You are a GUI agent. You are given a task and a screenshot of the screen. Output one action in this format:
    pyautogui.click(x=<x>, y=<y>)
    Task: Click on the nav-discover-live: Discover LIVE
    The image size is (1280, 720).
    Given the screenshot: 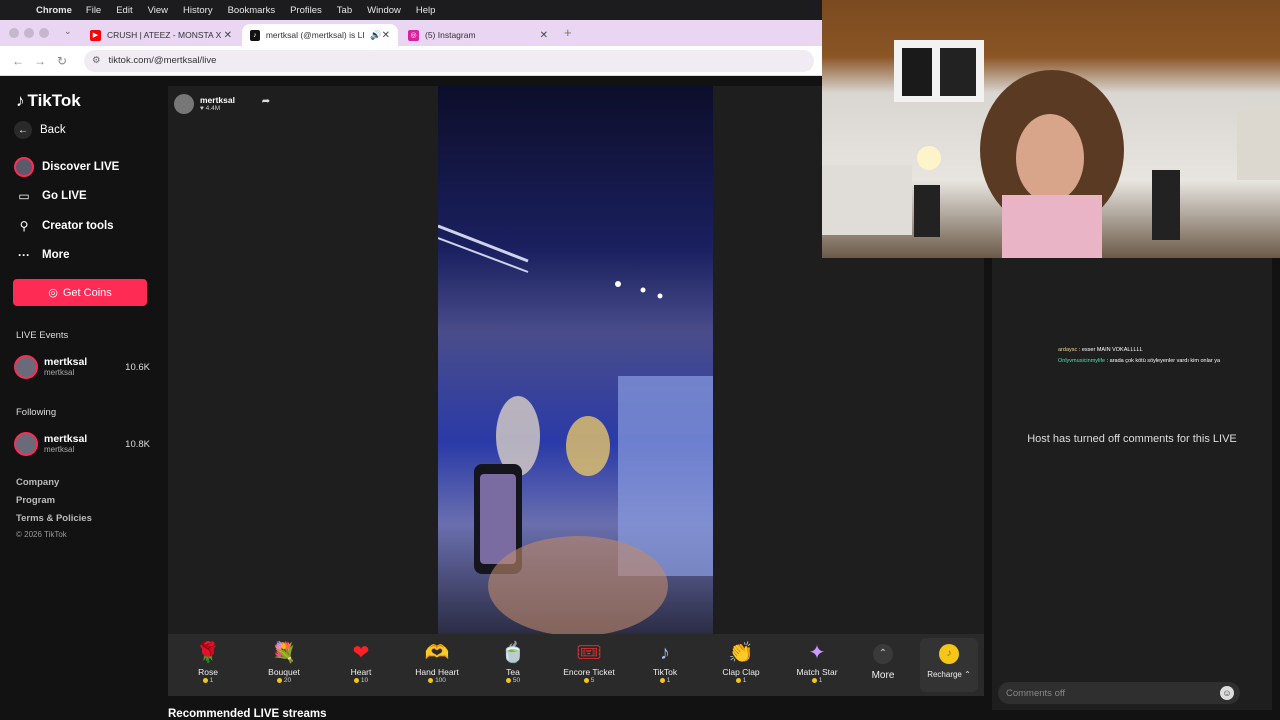 What is the action you would take?
    pyautogui.click(x=66, y=167)
    